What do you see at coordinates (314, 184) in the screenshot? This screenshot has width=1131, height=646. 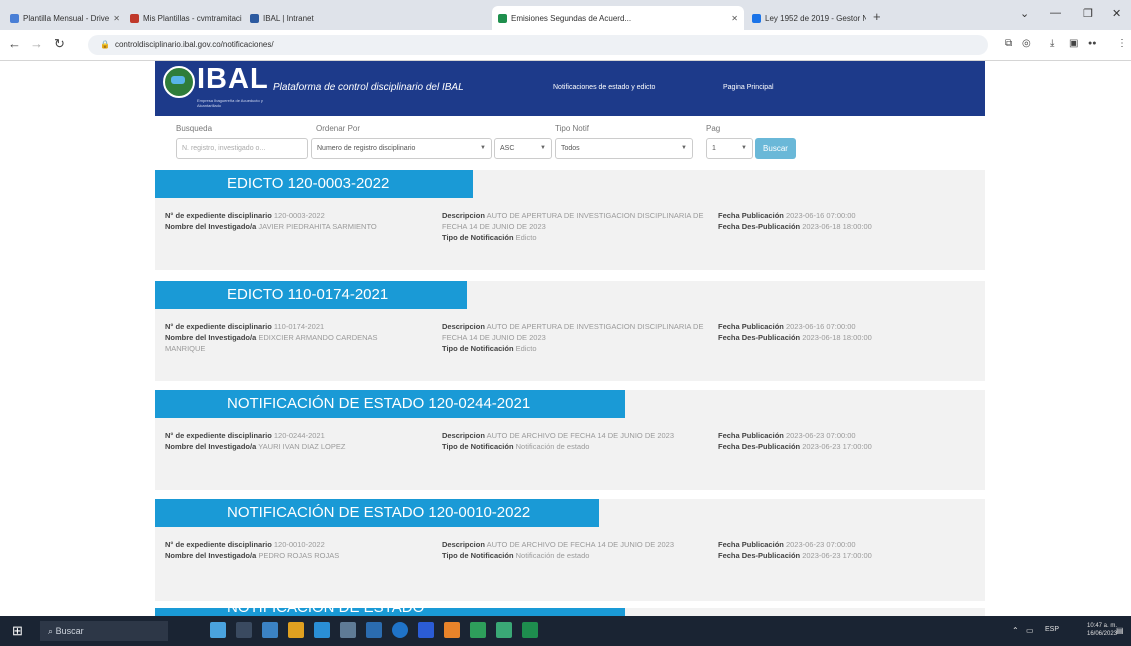 I see `notice-title: EDICTO 120-0003-2022` at bounding box center [314, 184].